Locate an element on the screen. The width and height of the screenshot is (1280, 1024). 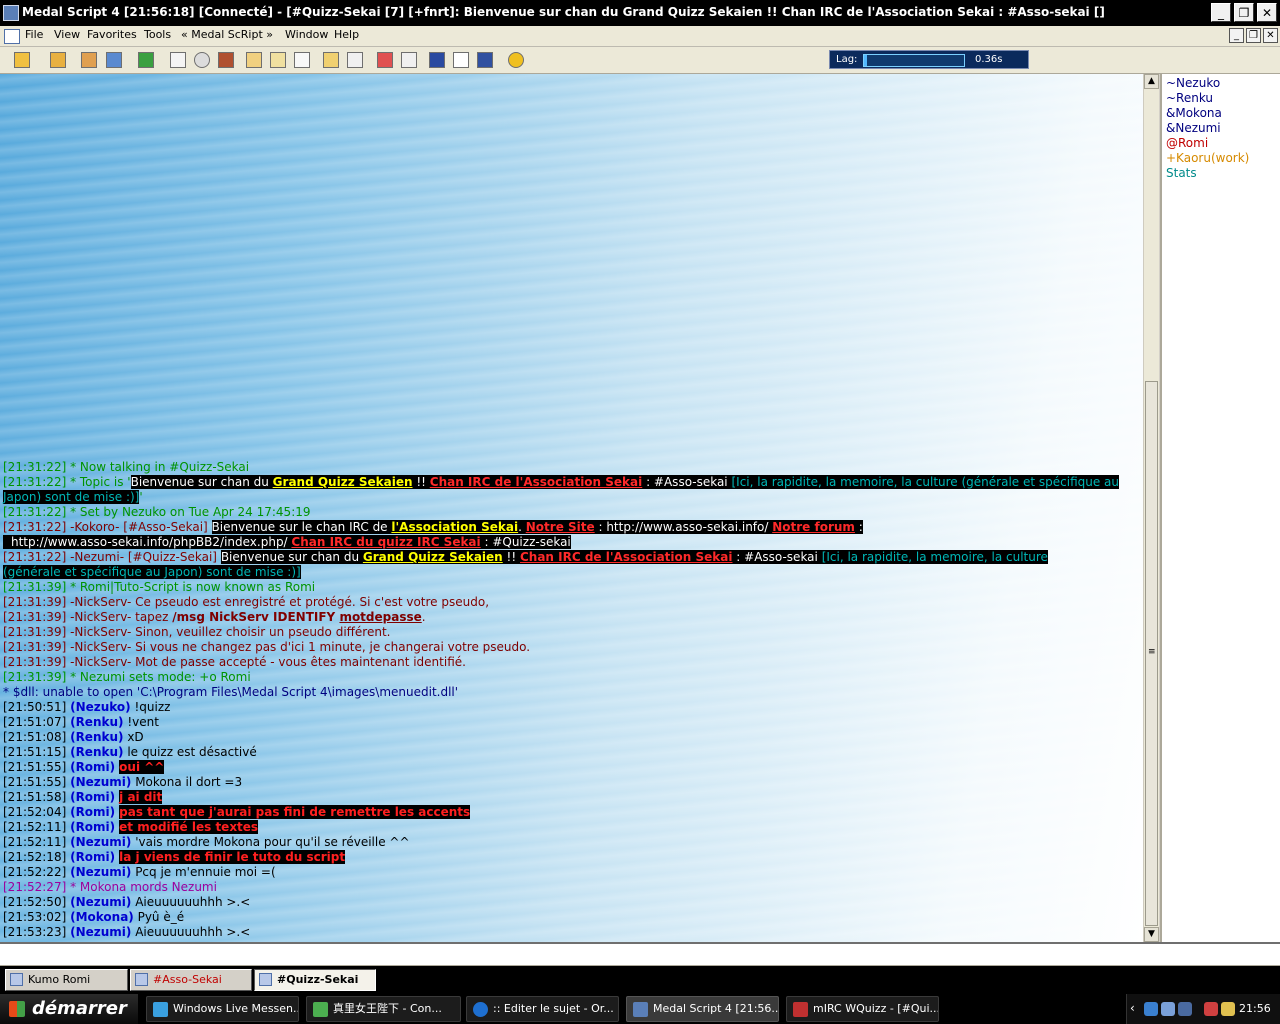
nick-name: (Mokona) is located at coordinates (102, 917).